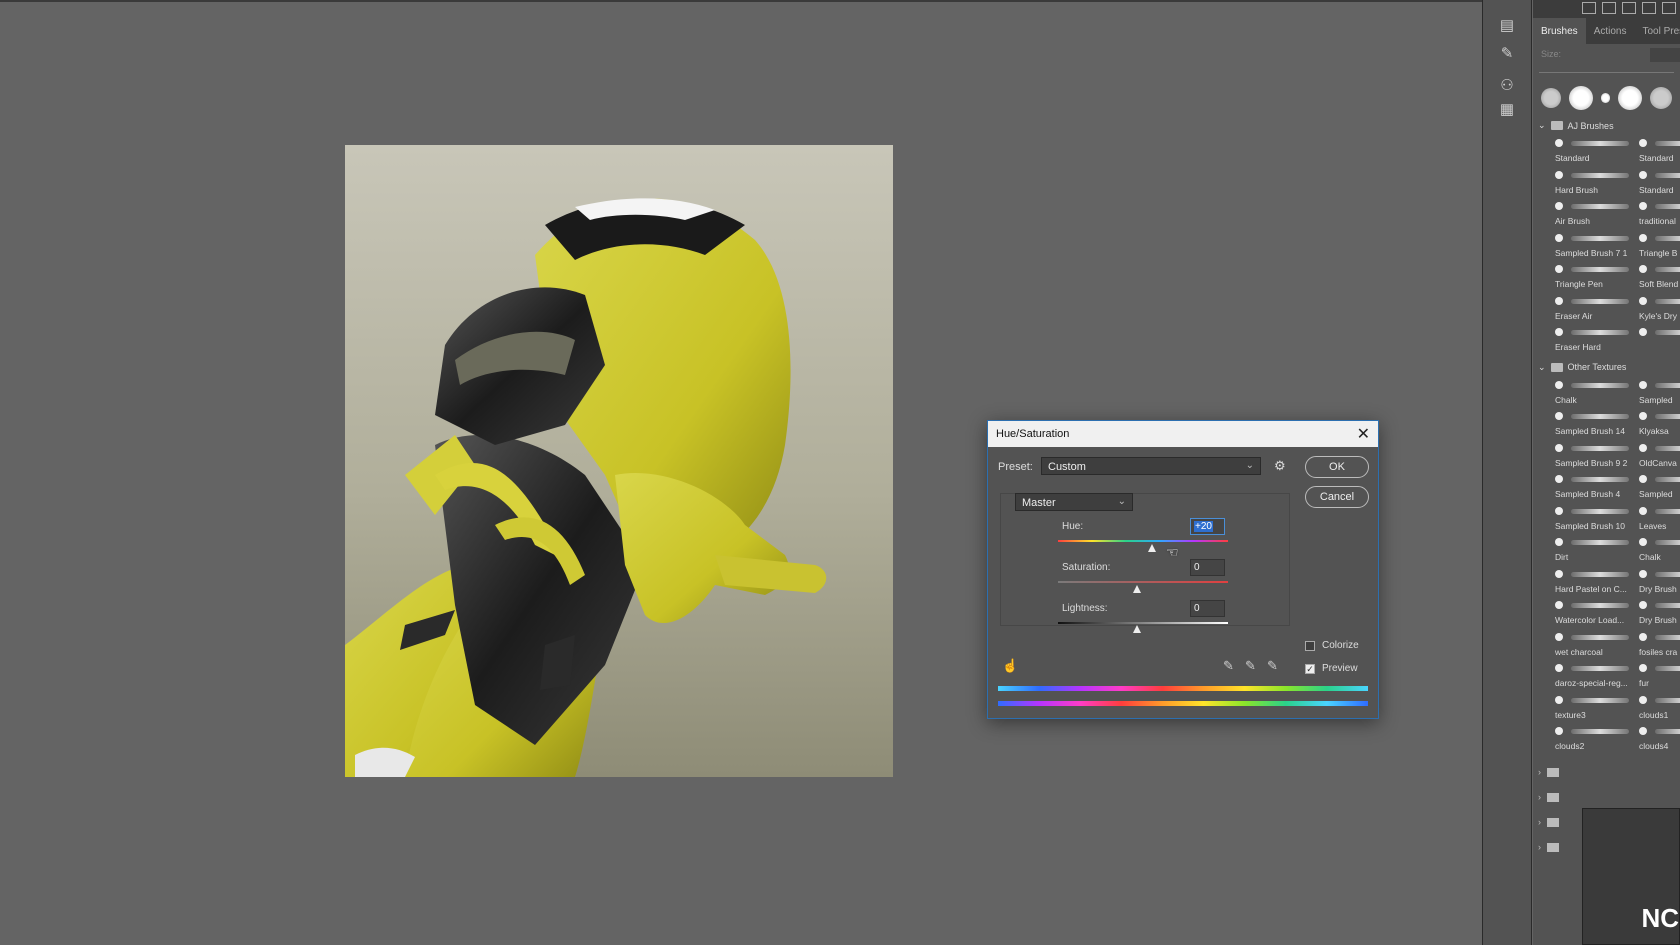 This screenshot has height=945, width=1680. What do you see at coordinates (1665, 55) in the screenshot?
I see `size-input` at bounding box center [1665, 55].